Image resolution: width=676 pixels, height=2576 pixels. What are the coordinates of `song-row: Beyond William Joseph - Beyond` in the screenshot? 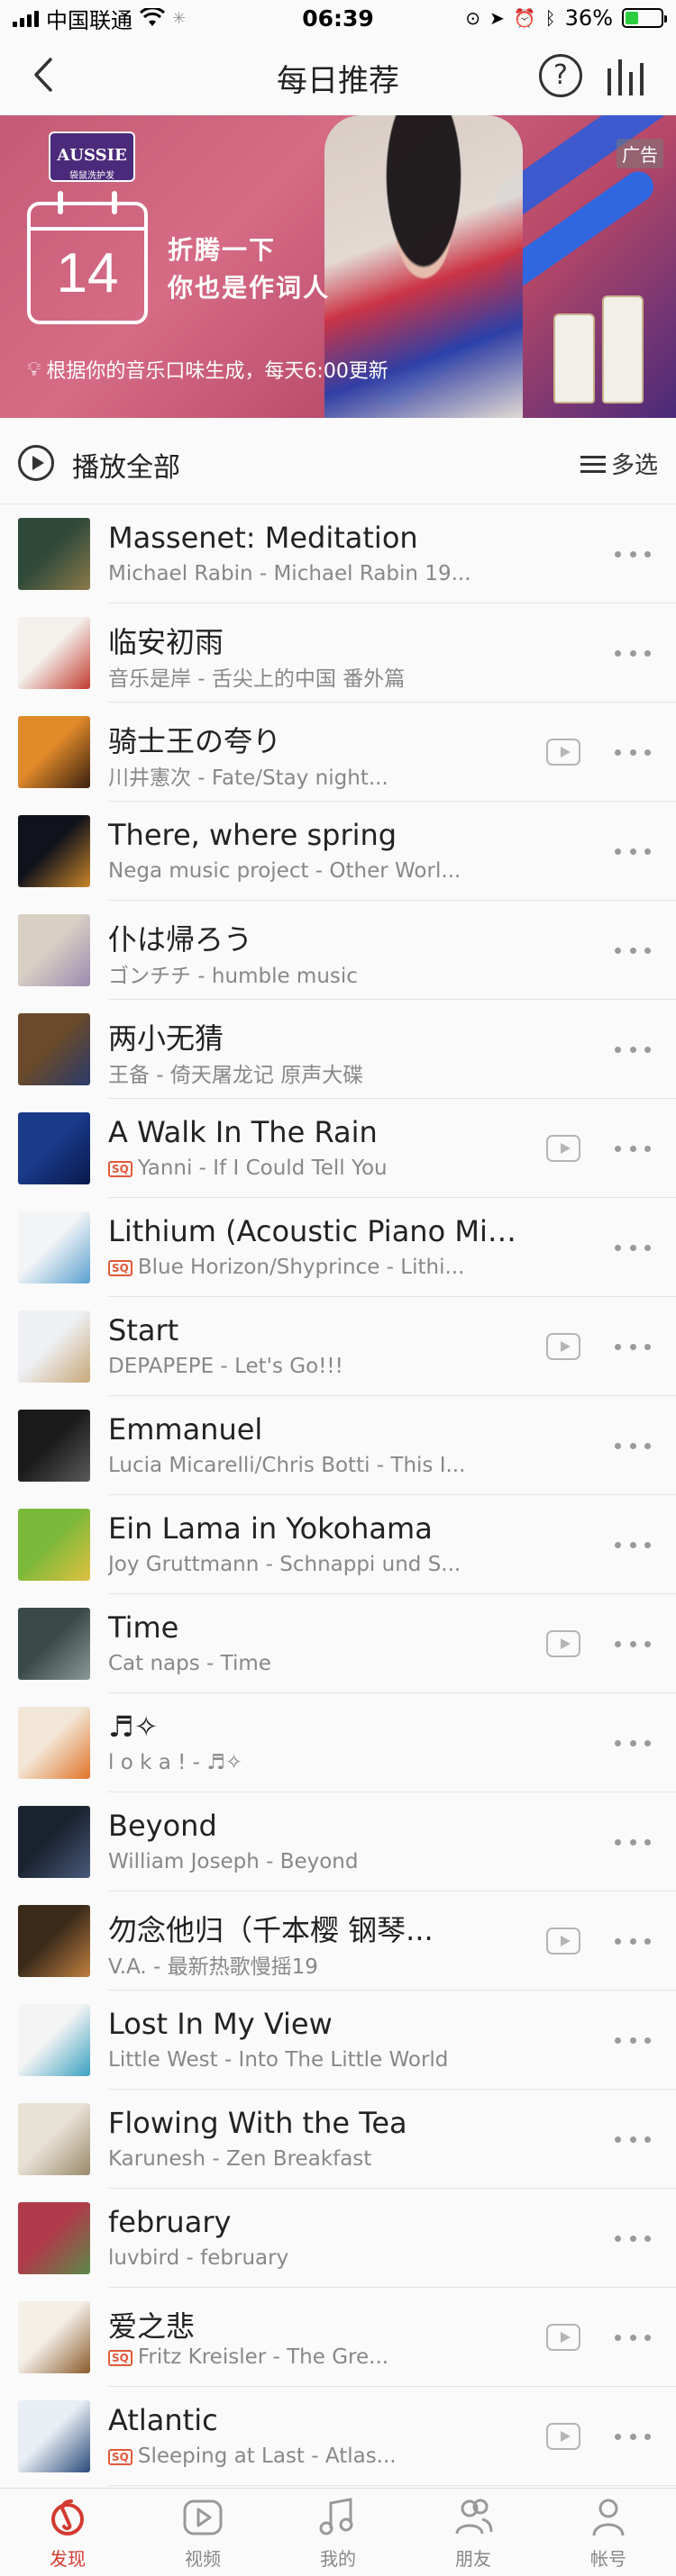 It's located at (338, 1842).